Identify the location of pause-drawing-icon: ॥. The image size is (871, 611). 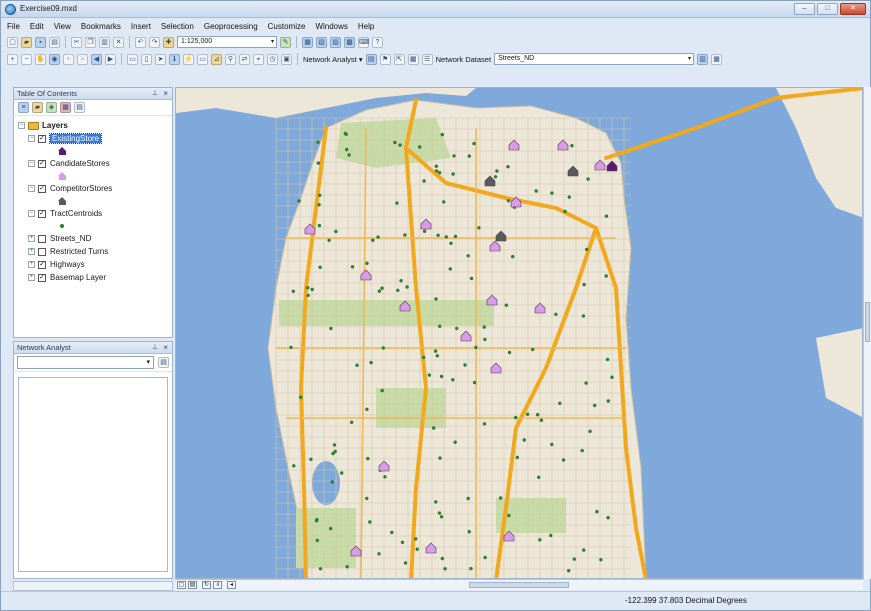
(217, 585).